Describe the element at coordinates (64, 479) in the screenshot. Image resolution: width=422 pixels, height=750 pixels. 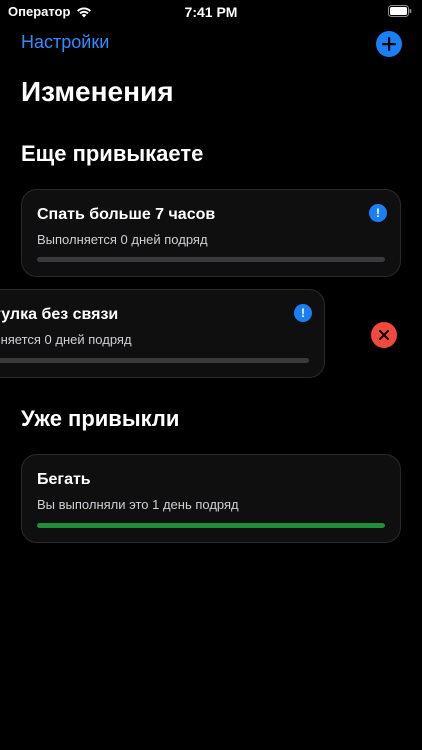
I see `habit-title: Бегать` at that location.